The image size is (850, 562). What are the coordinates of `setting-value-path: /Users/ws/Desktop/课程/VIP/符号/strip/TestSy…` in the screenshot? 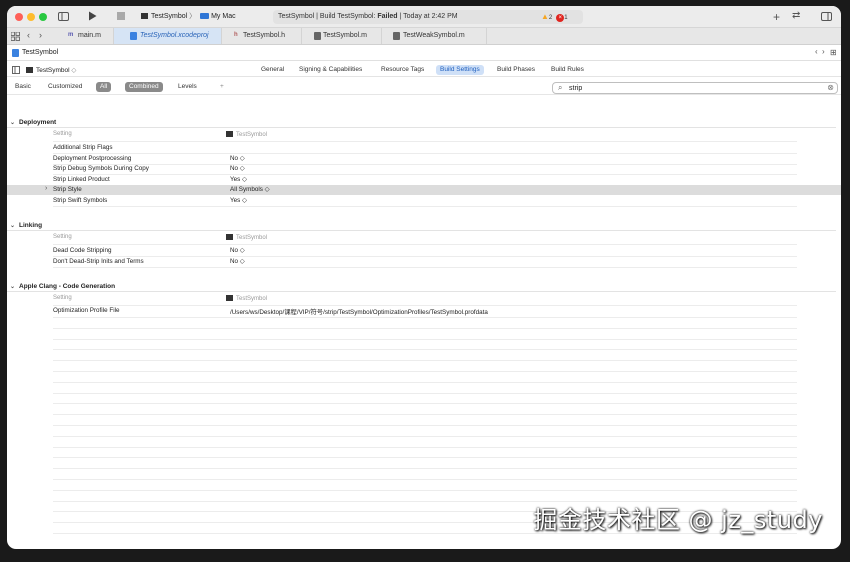 It's located at (359, 311).